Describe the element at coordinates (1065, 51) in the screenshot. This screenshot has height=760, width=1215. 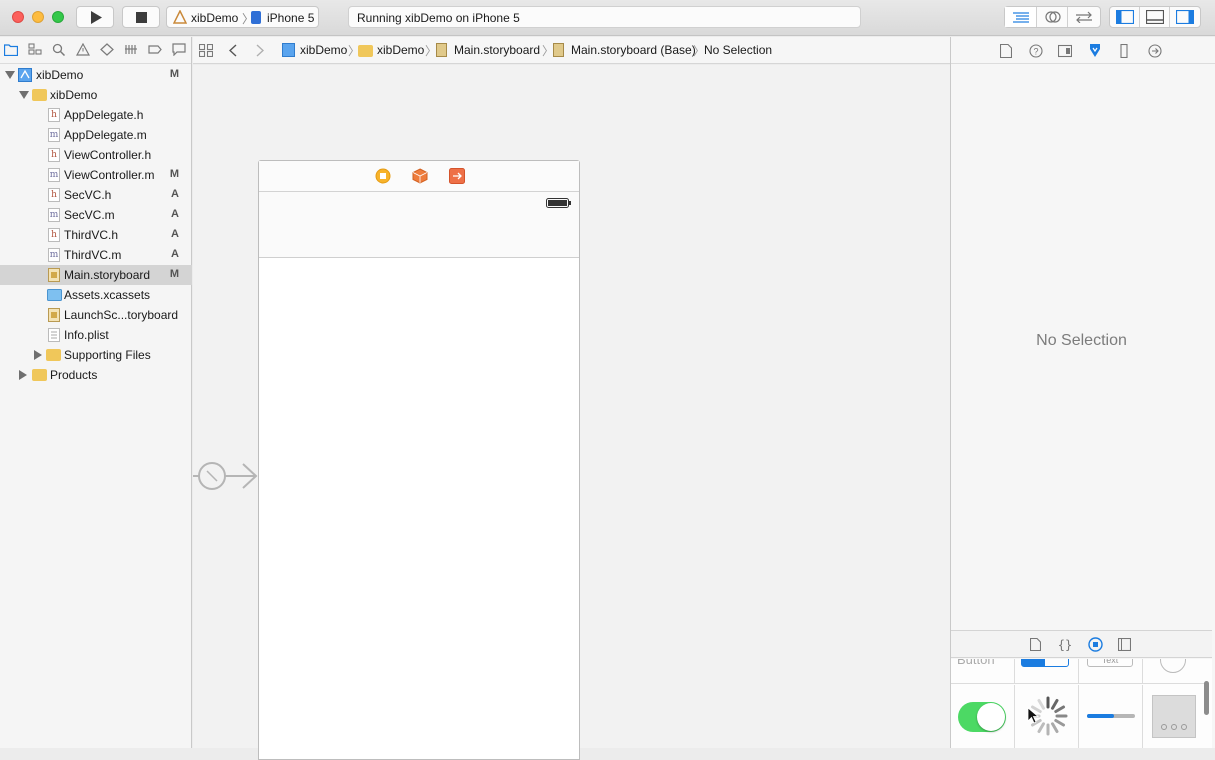
I see `identity-inspector-icon` at that location.